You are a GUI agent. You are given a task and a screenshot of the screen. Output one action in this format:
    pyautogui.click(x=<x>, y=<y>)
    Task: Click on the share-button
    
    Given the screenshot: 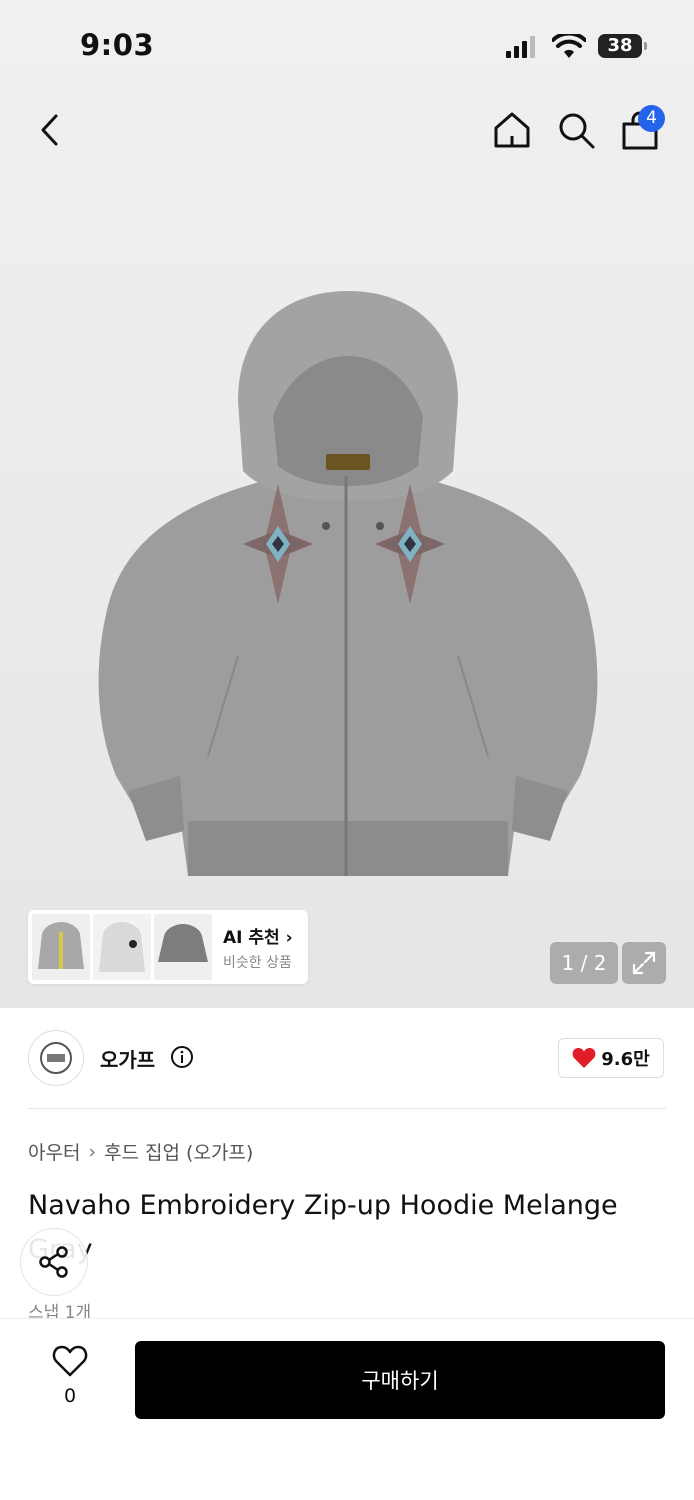 What is the action you would take?
    pyautogui.click(x=54, y=1262)
    